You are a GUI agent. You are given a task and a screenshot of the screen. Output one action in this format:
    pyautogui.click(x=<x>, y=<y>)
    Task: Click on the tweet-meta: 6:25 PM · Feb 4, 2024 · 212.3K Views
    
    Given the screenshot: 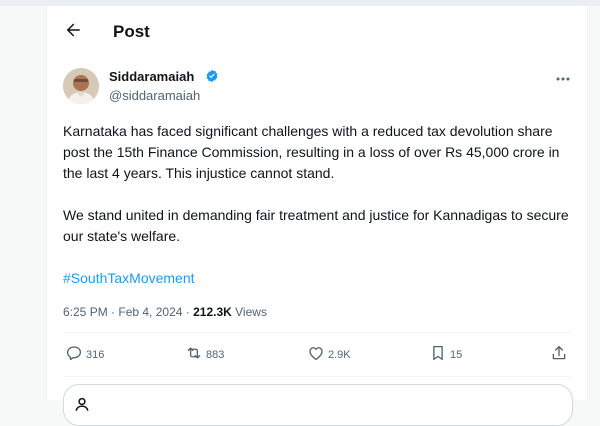 What is the action you would take?
    pyautogui.click(x=165, y=312)
    